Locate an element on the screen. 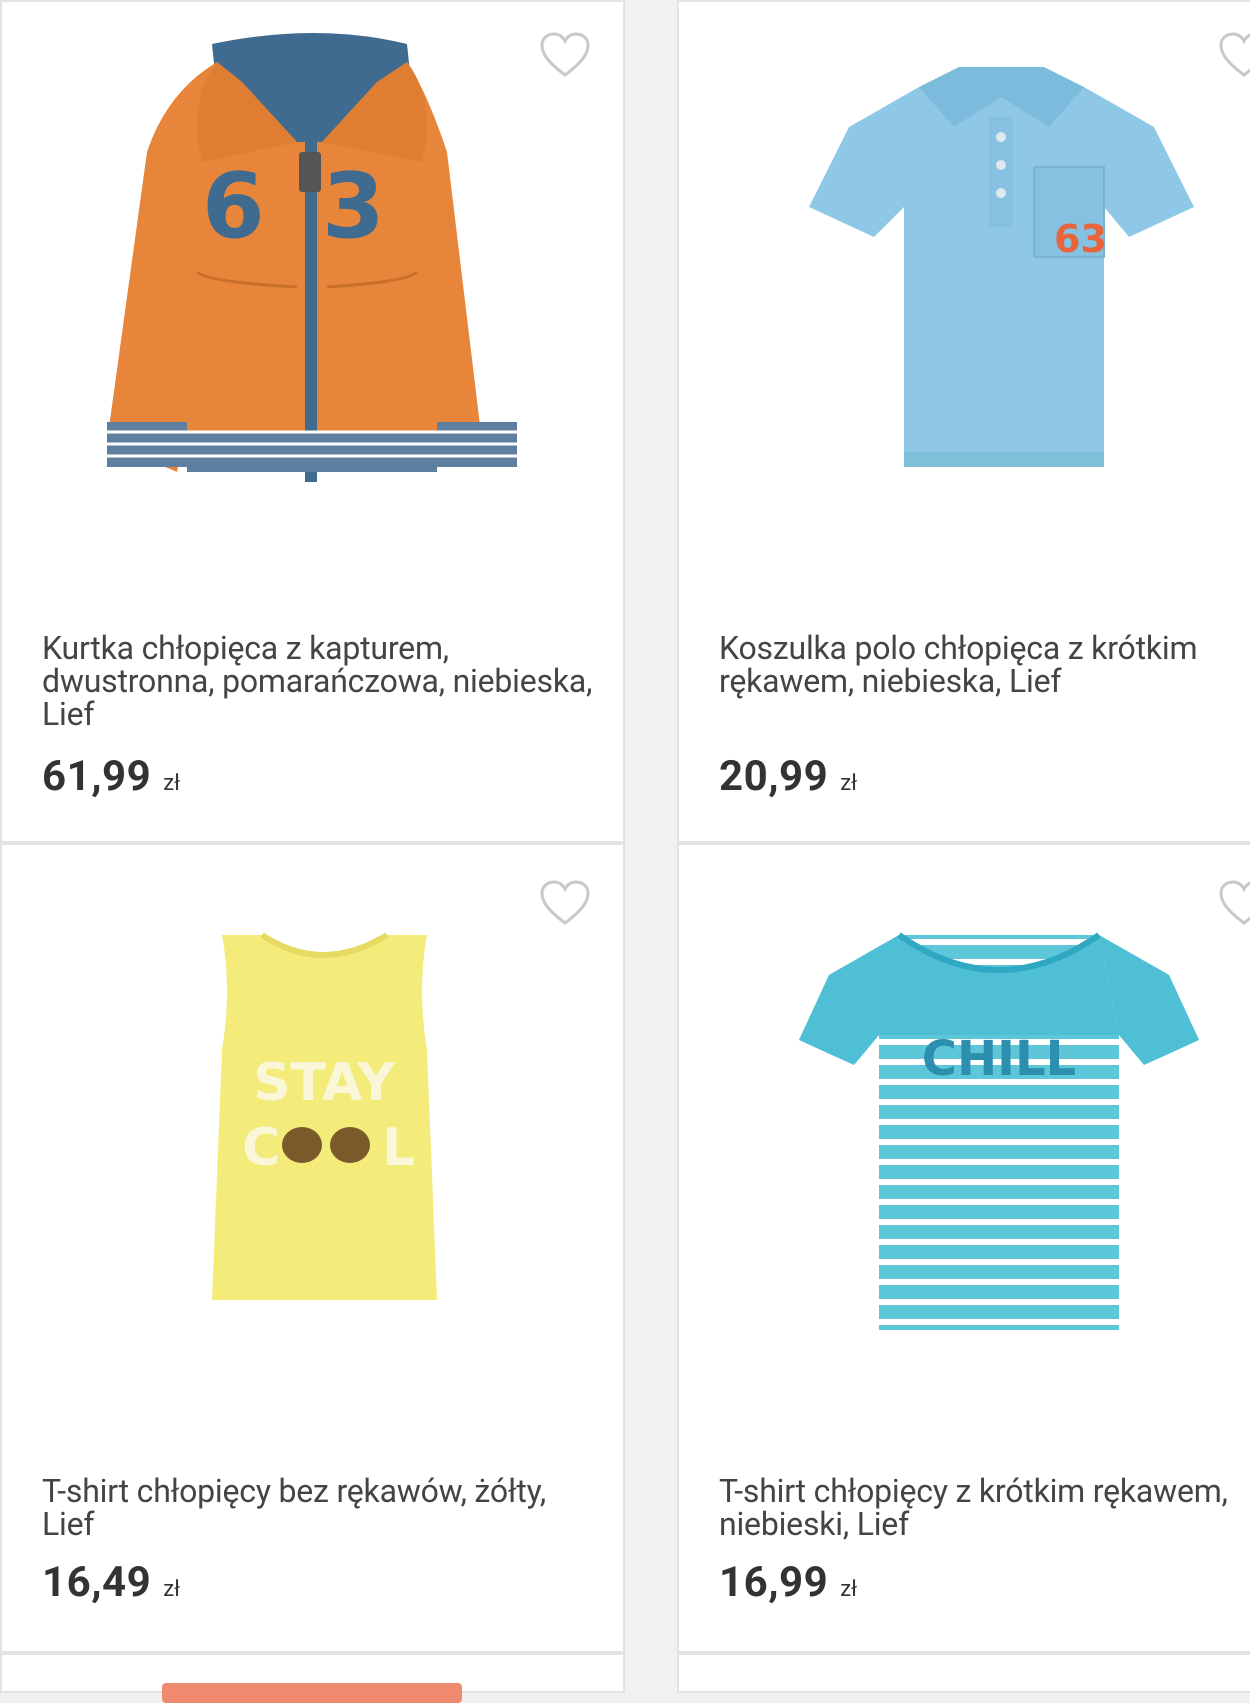  svg-text: 3 is located at coordinates (353, 206).